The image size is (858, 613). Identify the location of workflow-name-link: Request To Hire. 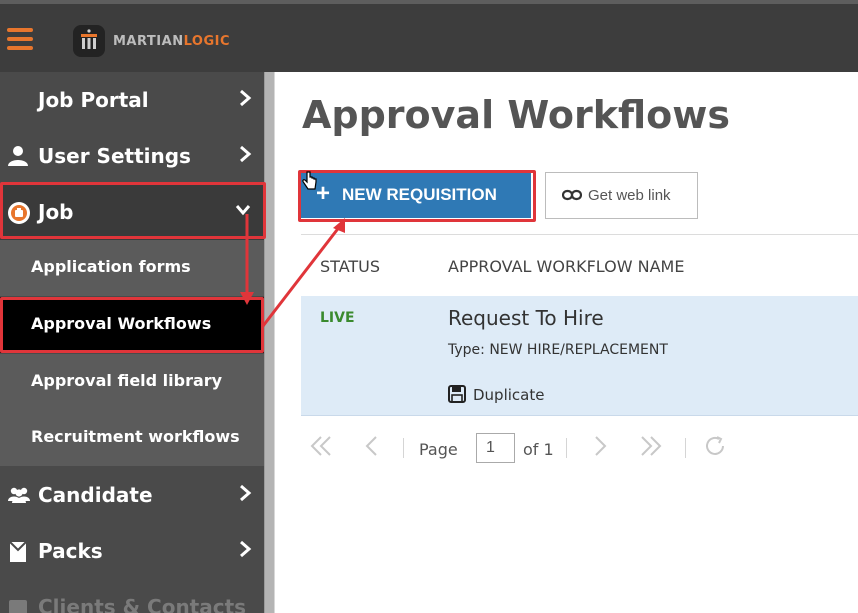
(526, 318).